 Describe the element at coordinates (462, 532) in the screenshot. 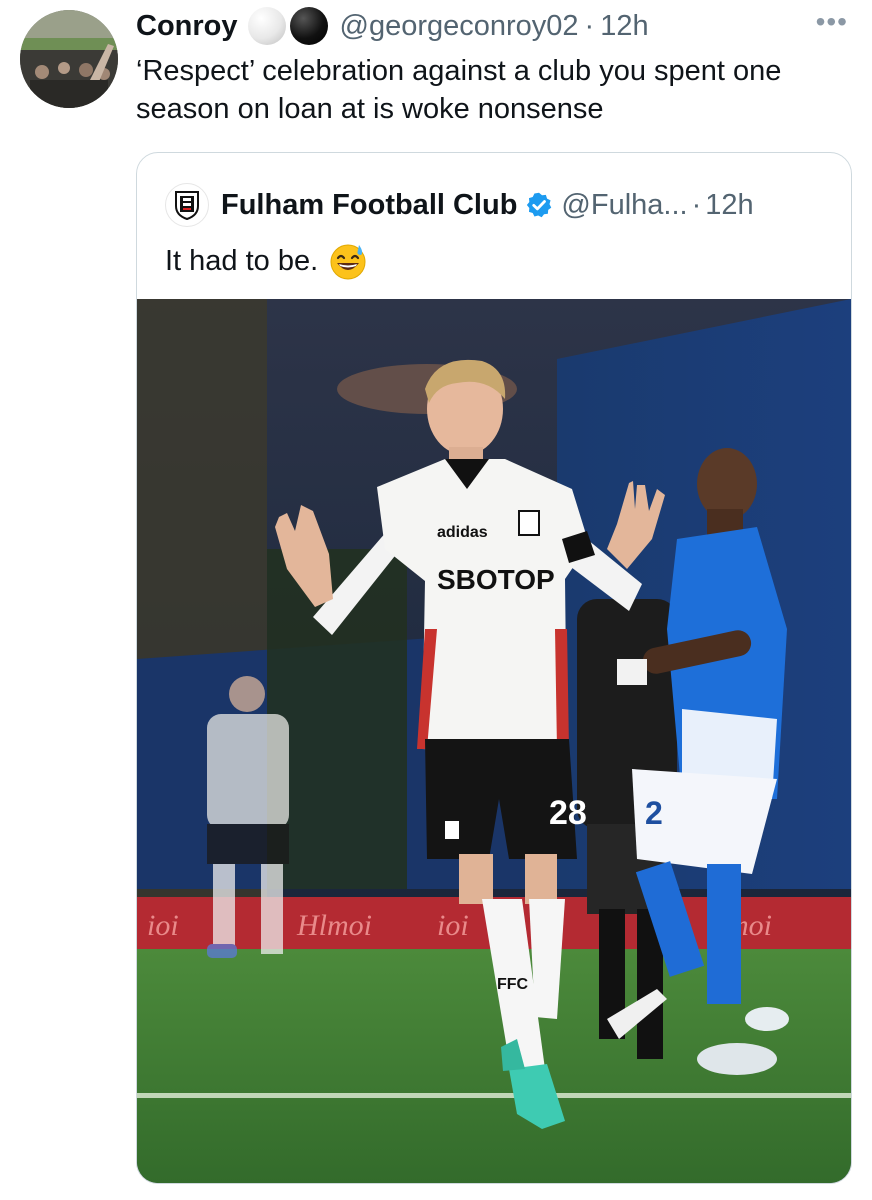

I see `svg-text: adidas` at that location.